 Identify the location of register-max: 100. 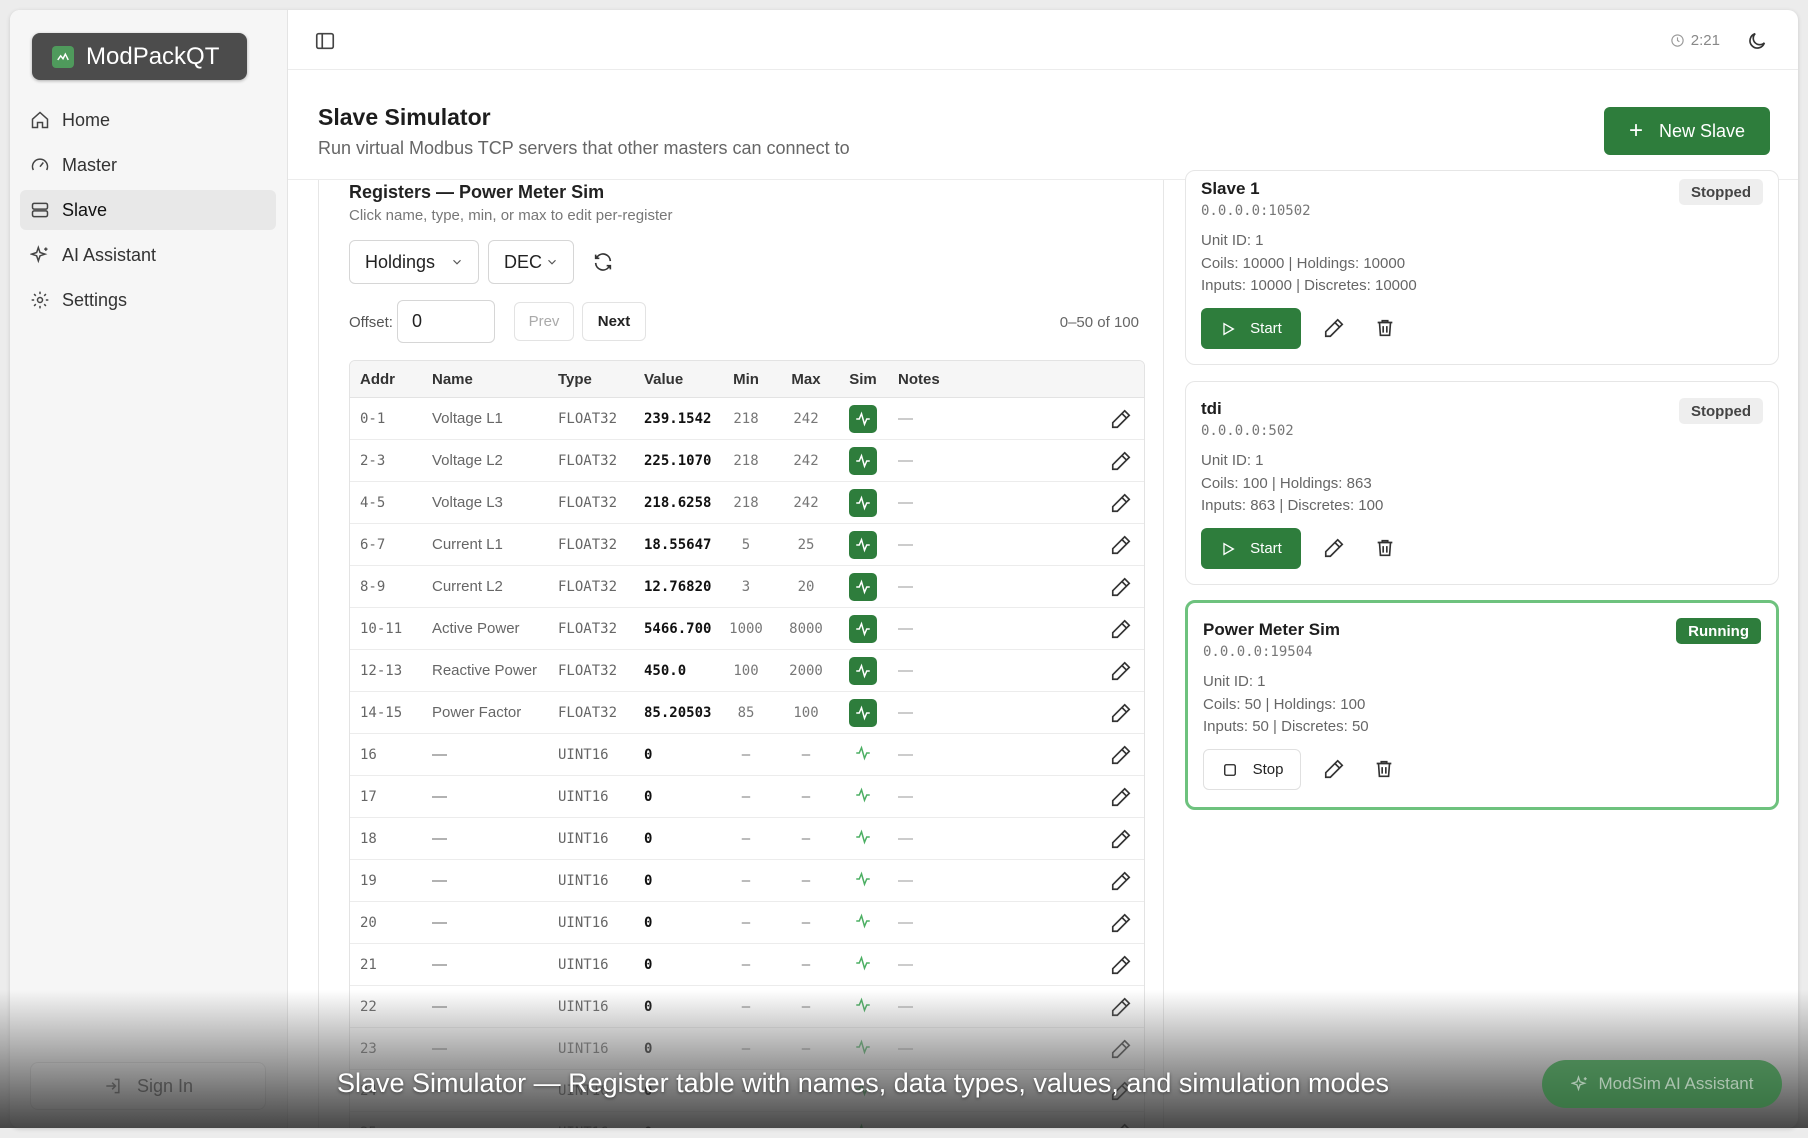
(806, 712).